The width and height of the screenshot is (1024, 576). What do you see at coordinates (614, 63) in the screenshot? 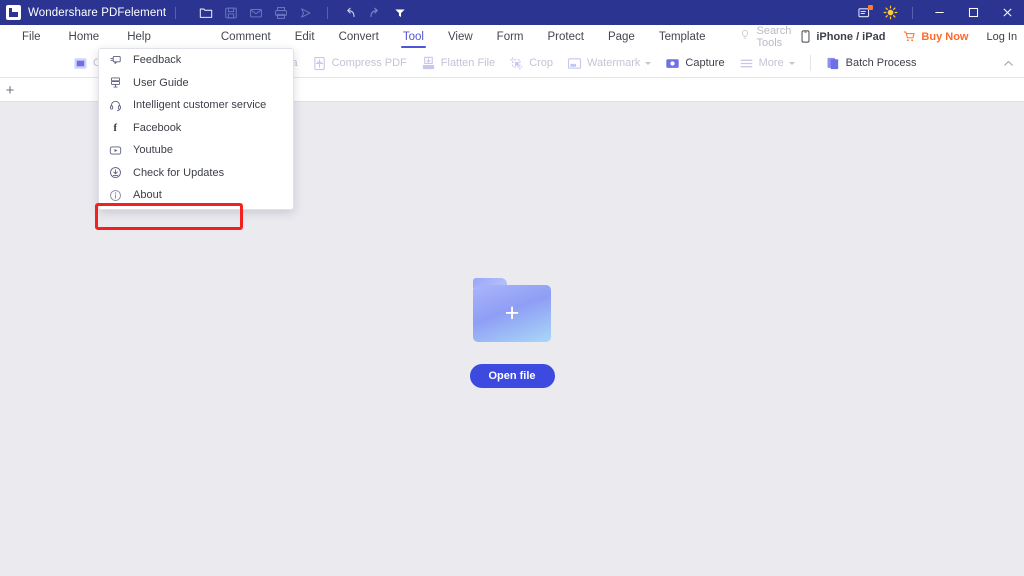
I see `ribbon-label-watermark: Watermark` at bounding box center [614, 63].